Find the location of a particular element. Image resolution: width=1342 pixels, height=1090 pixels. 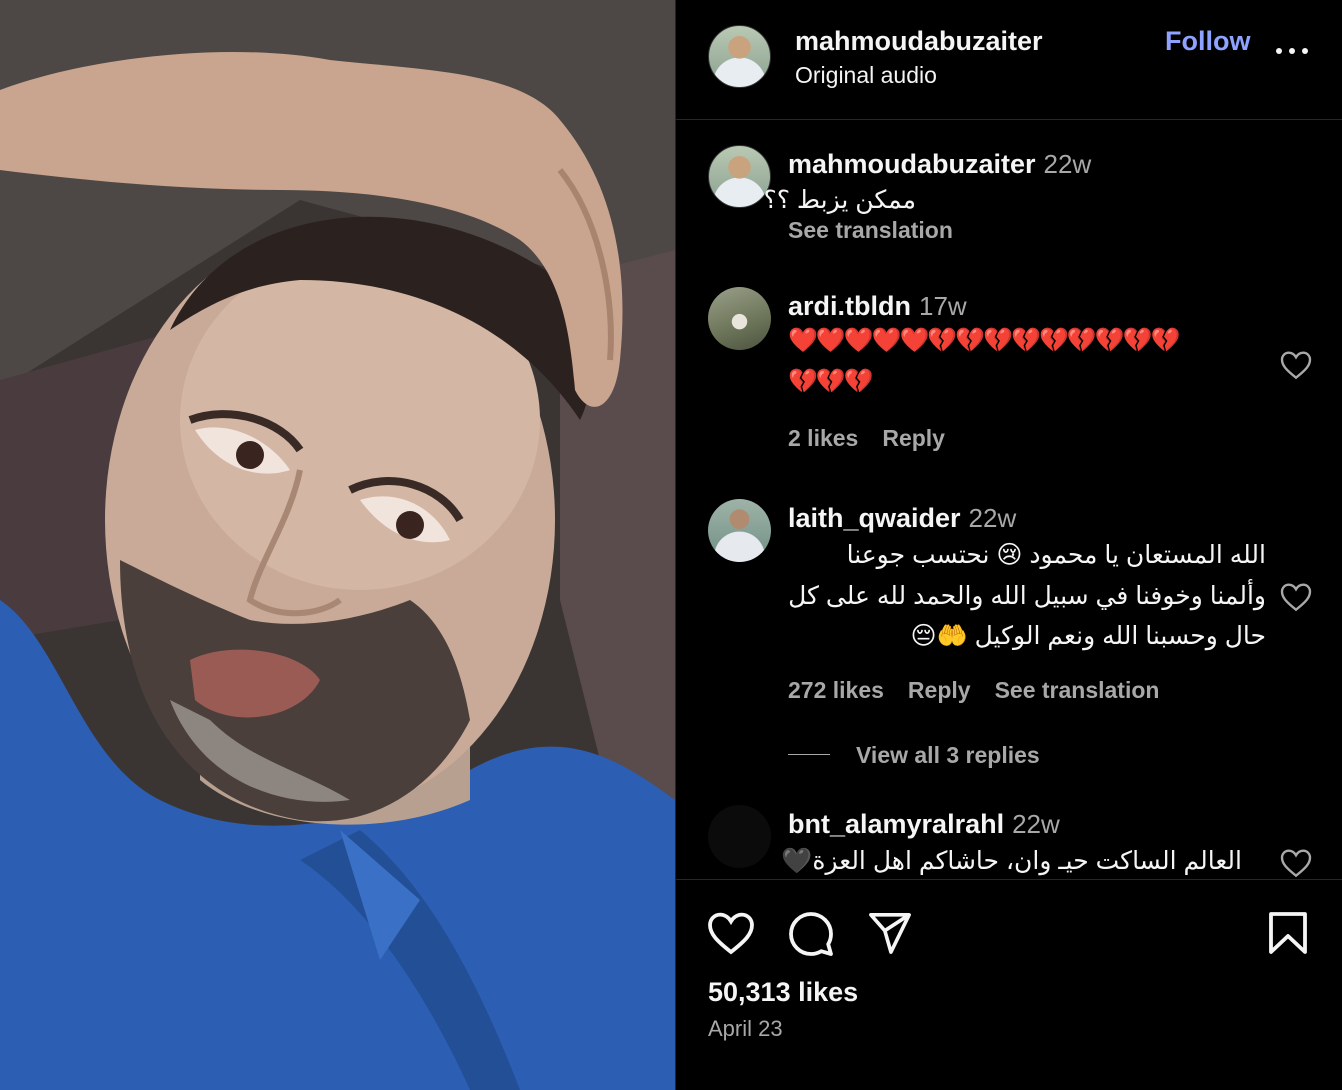

post-header: mahmoudabuzaiter Original audio Follow is located at coordinates (1009, 60).